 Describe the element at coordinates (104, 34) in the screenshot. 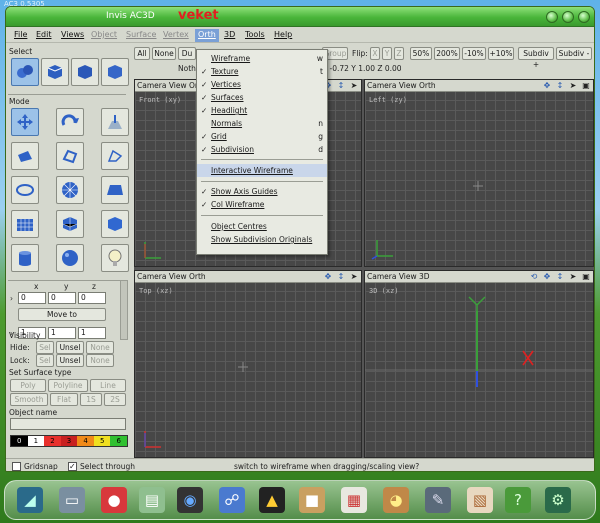

I see `menu-object: Object` at that location.